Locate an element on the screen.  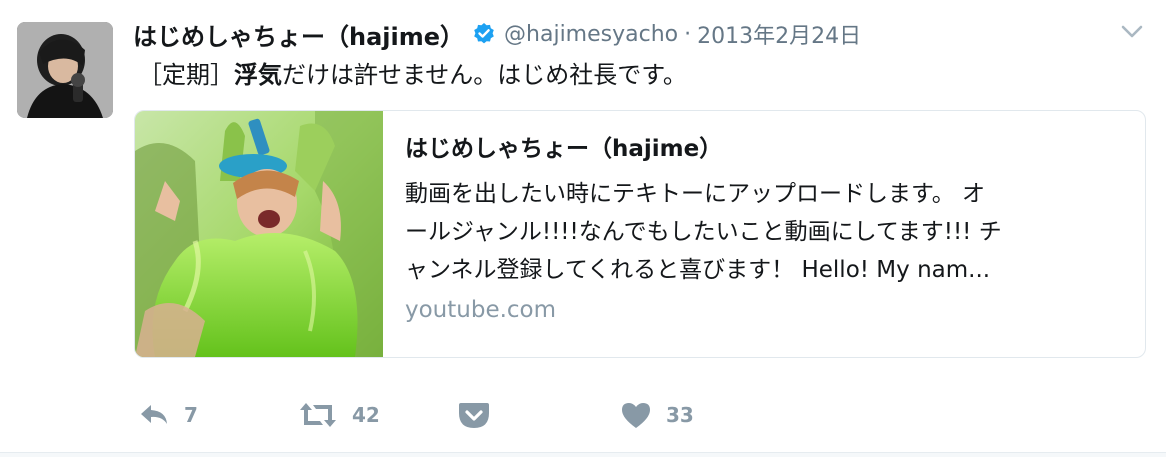
reply-button: 7 is located at coordinates (168, 415).